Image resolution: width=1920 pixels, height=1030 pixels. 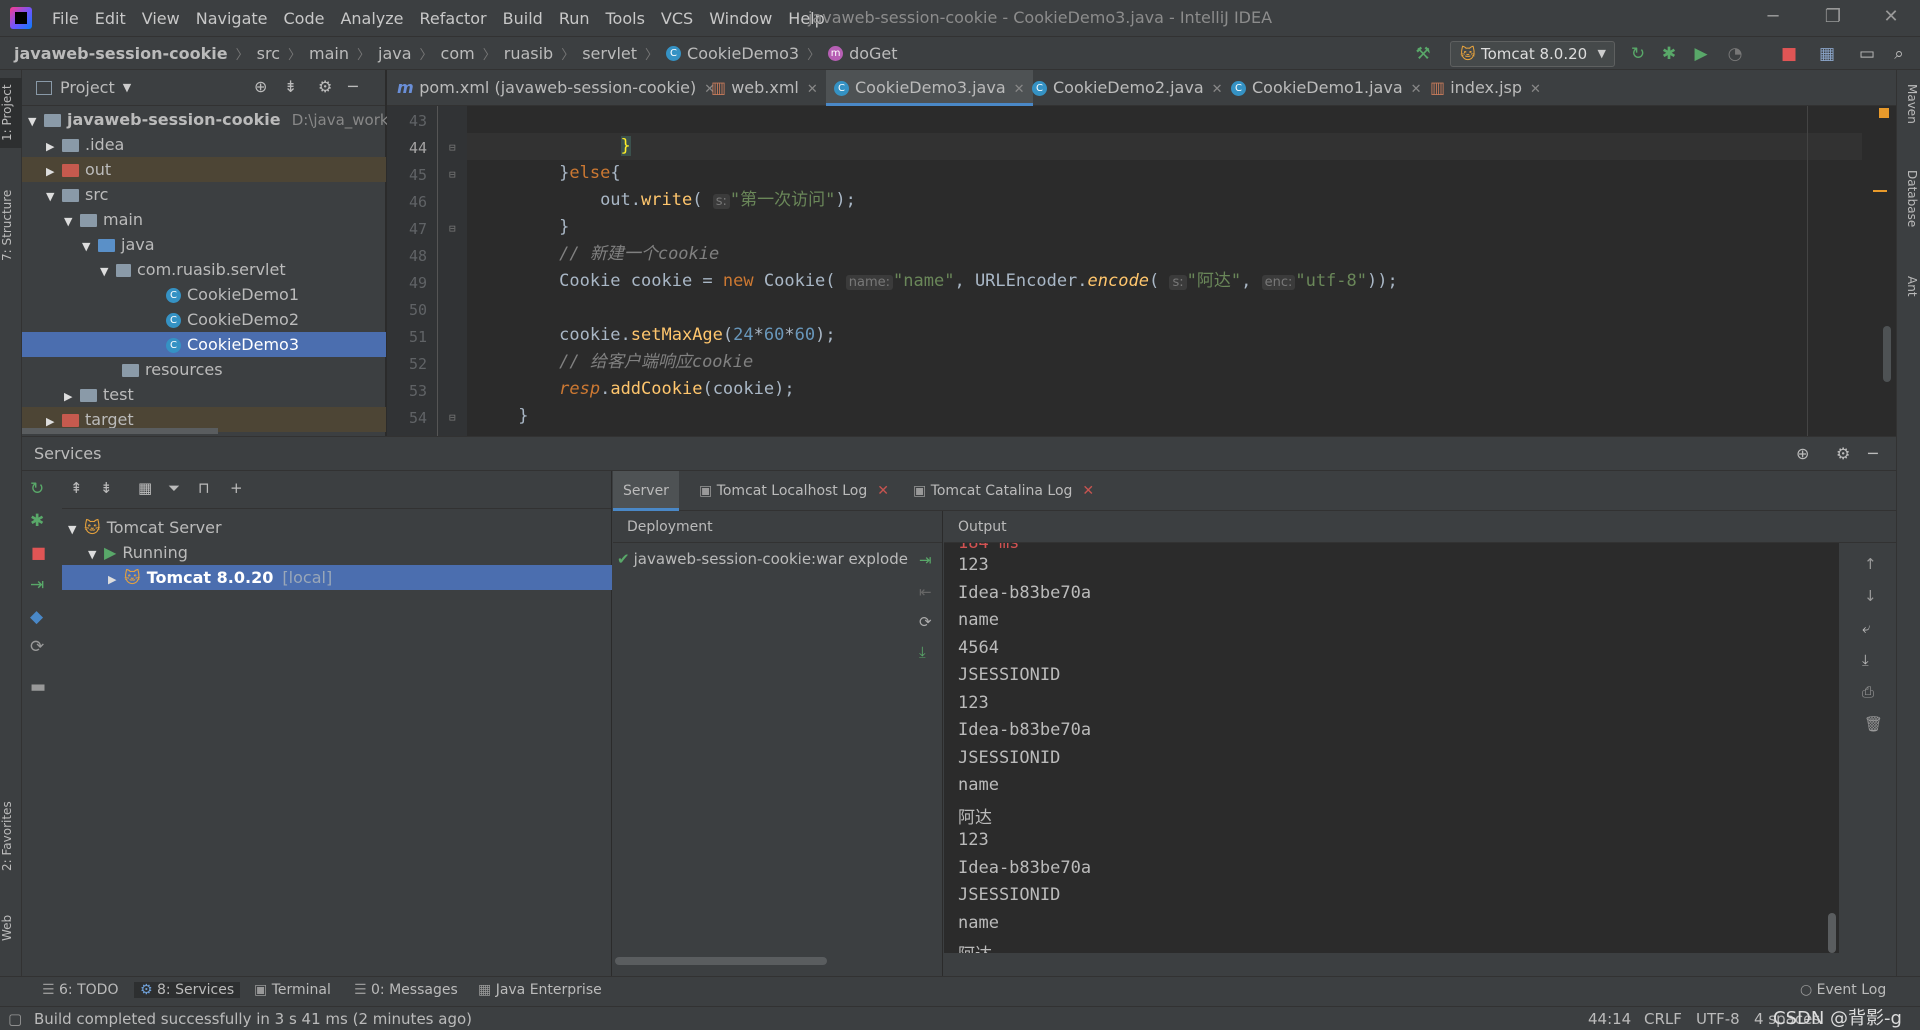 What do you see at coordinates (110, 18) in the screenshot?
I see `menu-edit: Edit` at bounding box center [110, 18].